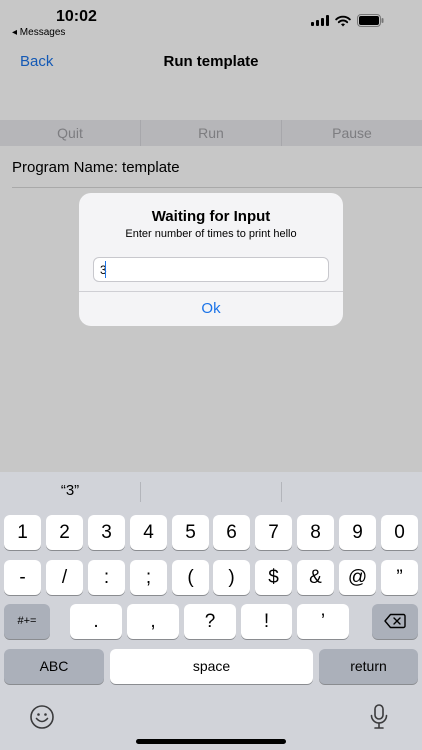  What do you see at coordinates (105, 269) in the screenshot?
I see `text-caret` at bounding box center [105, 269].